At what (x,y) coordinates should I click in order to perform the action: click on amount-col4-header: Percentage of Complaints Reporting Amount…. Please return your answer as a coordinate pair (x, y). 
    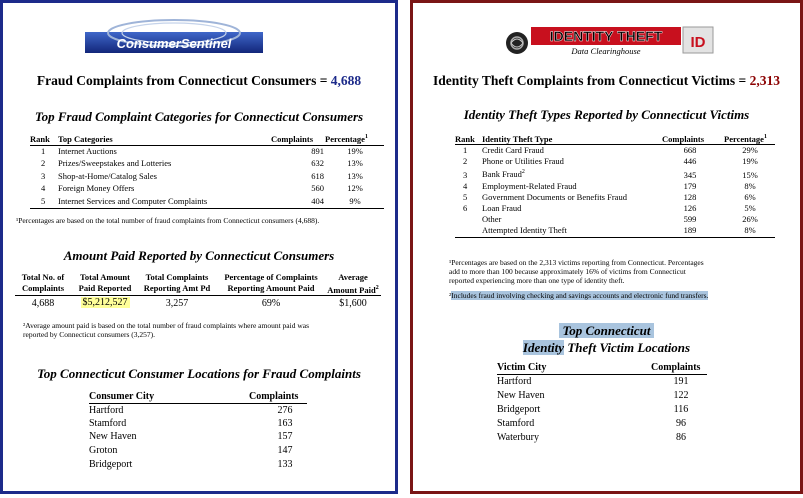
    Looking at the image, I should click on (271, 282).